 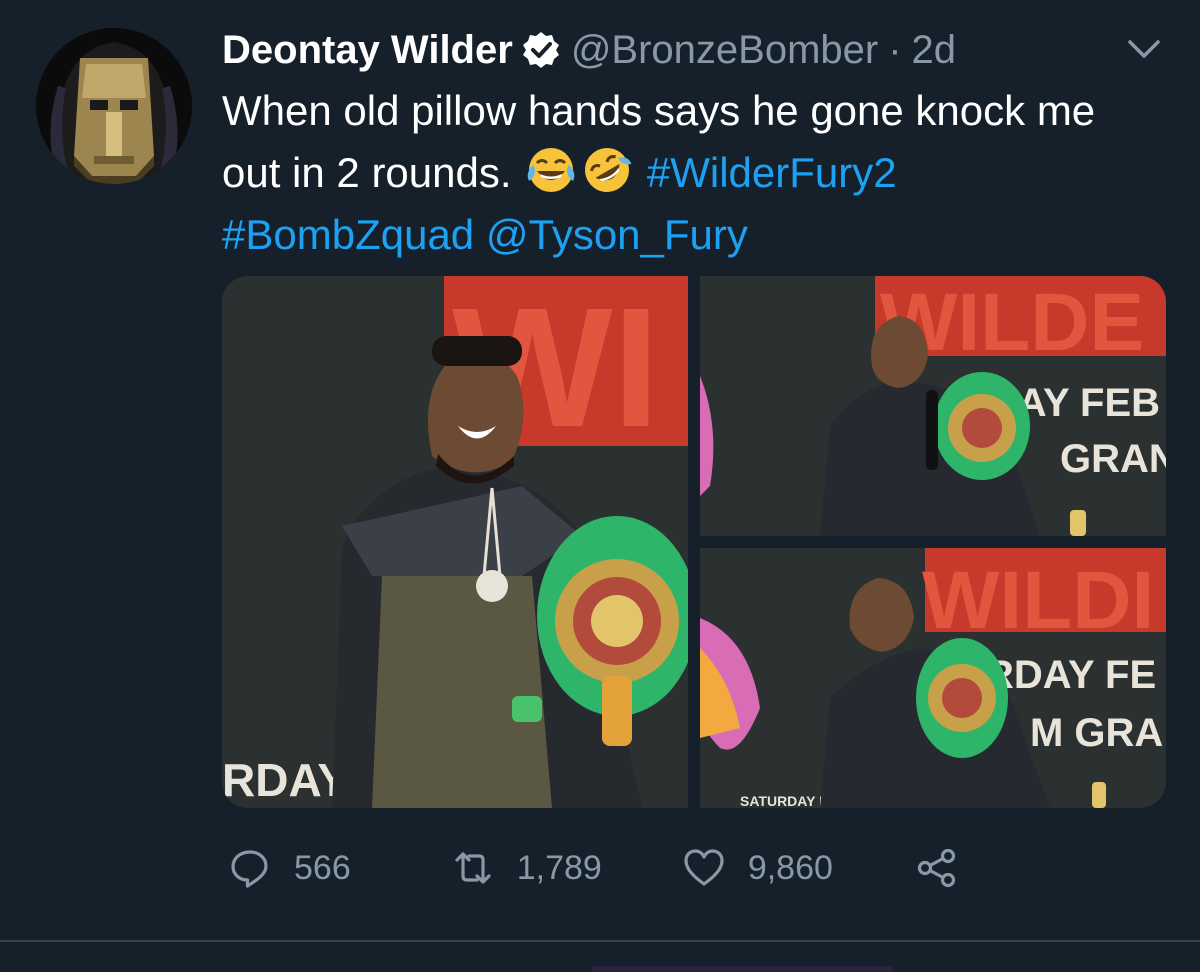 What do you see at coordinates (742, 969) in the screenshot?
I see `next-tweet-media-edge` at bounding box center [742, 969].